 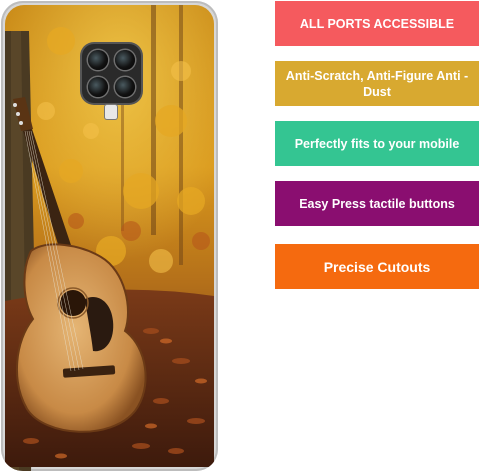 I want to click on feature-label: Precise Cutouts, so click(x=377, y=266).